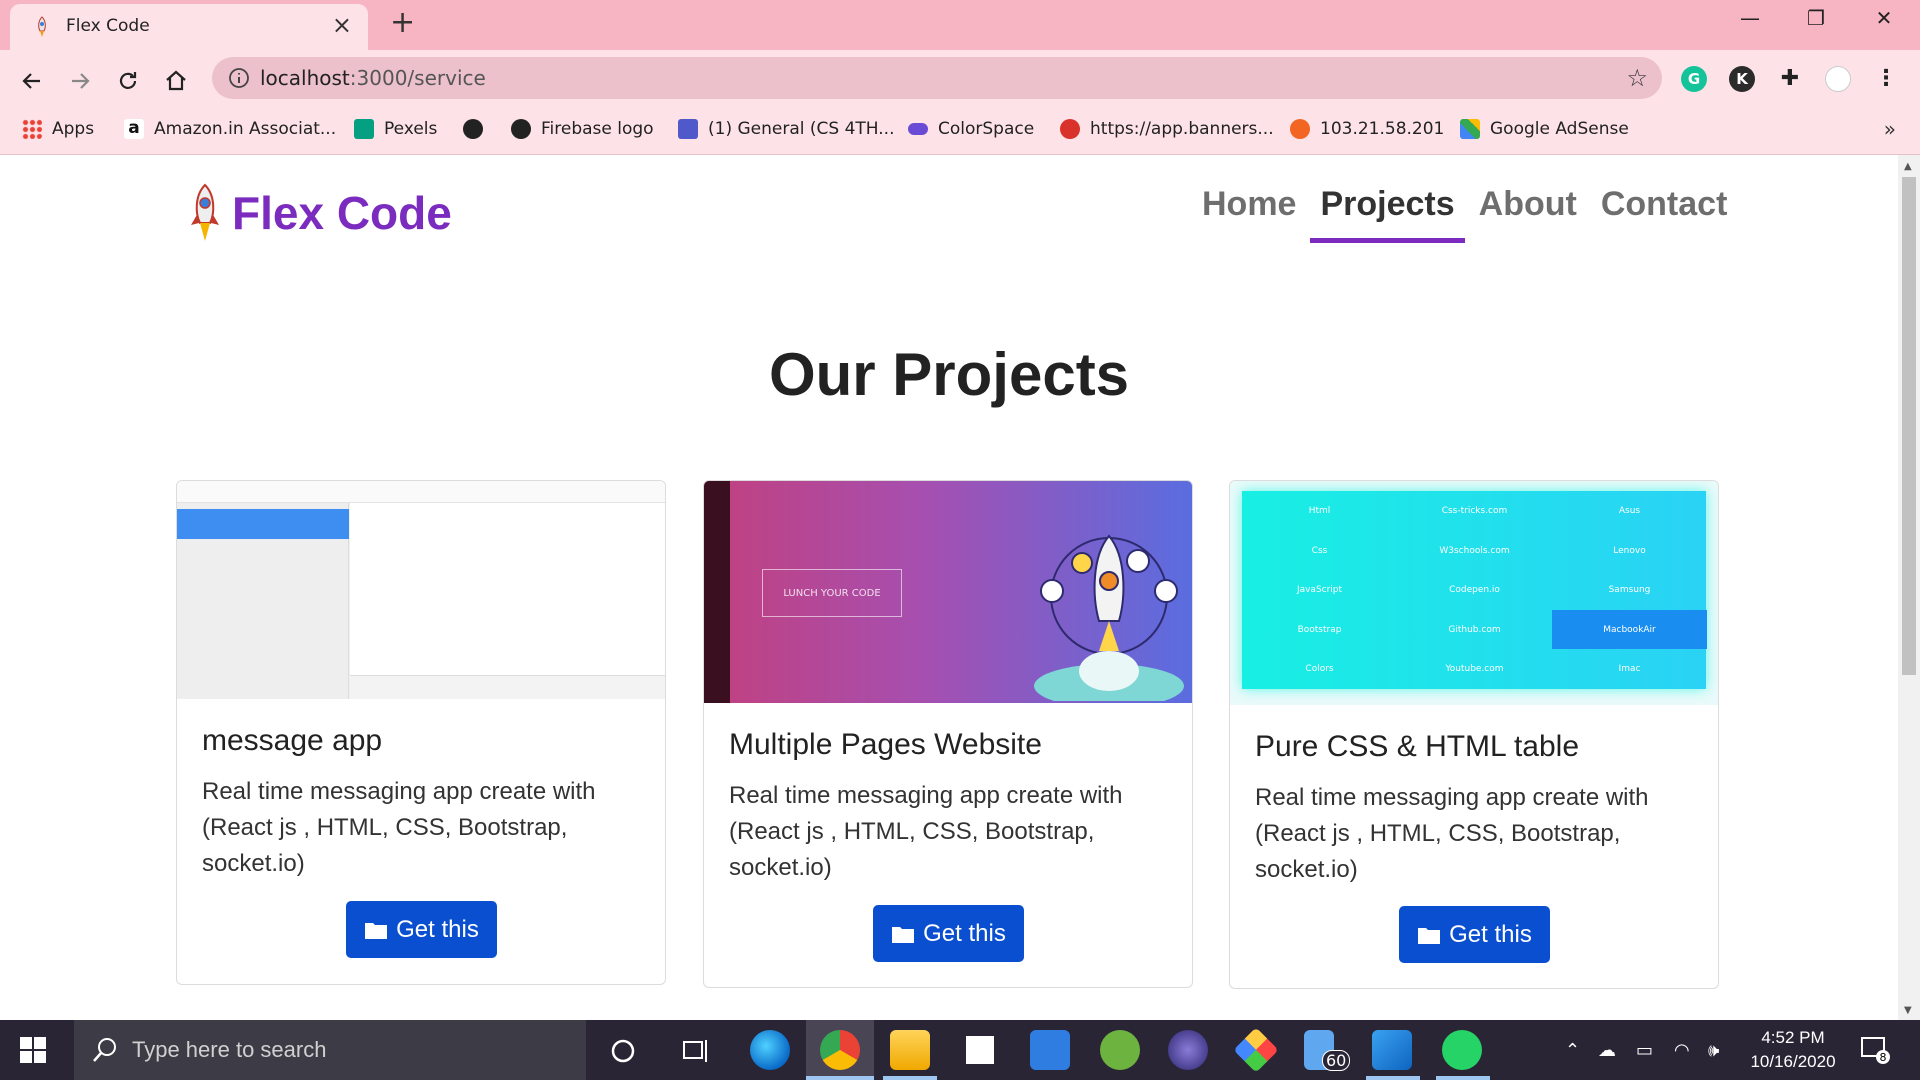  Describe the element at coordinates (1909, 426) in the screenshot. I see `scroll-thumb` at that location.